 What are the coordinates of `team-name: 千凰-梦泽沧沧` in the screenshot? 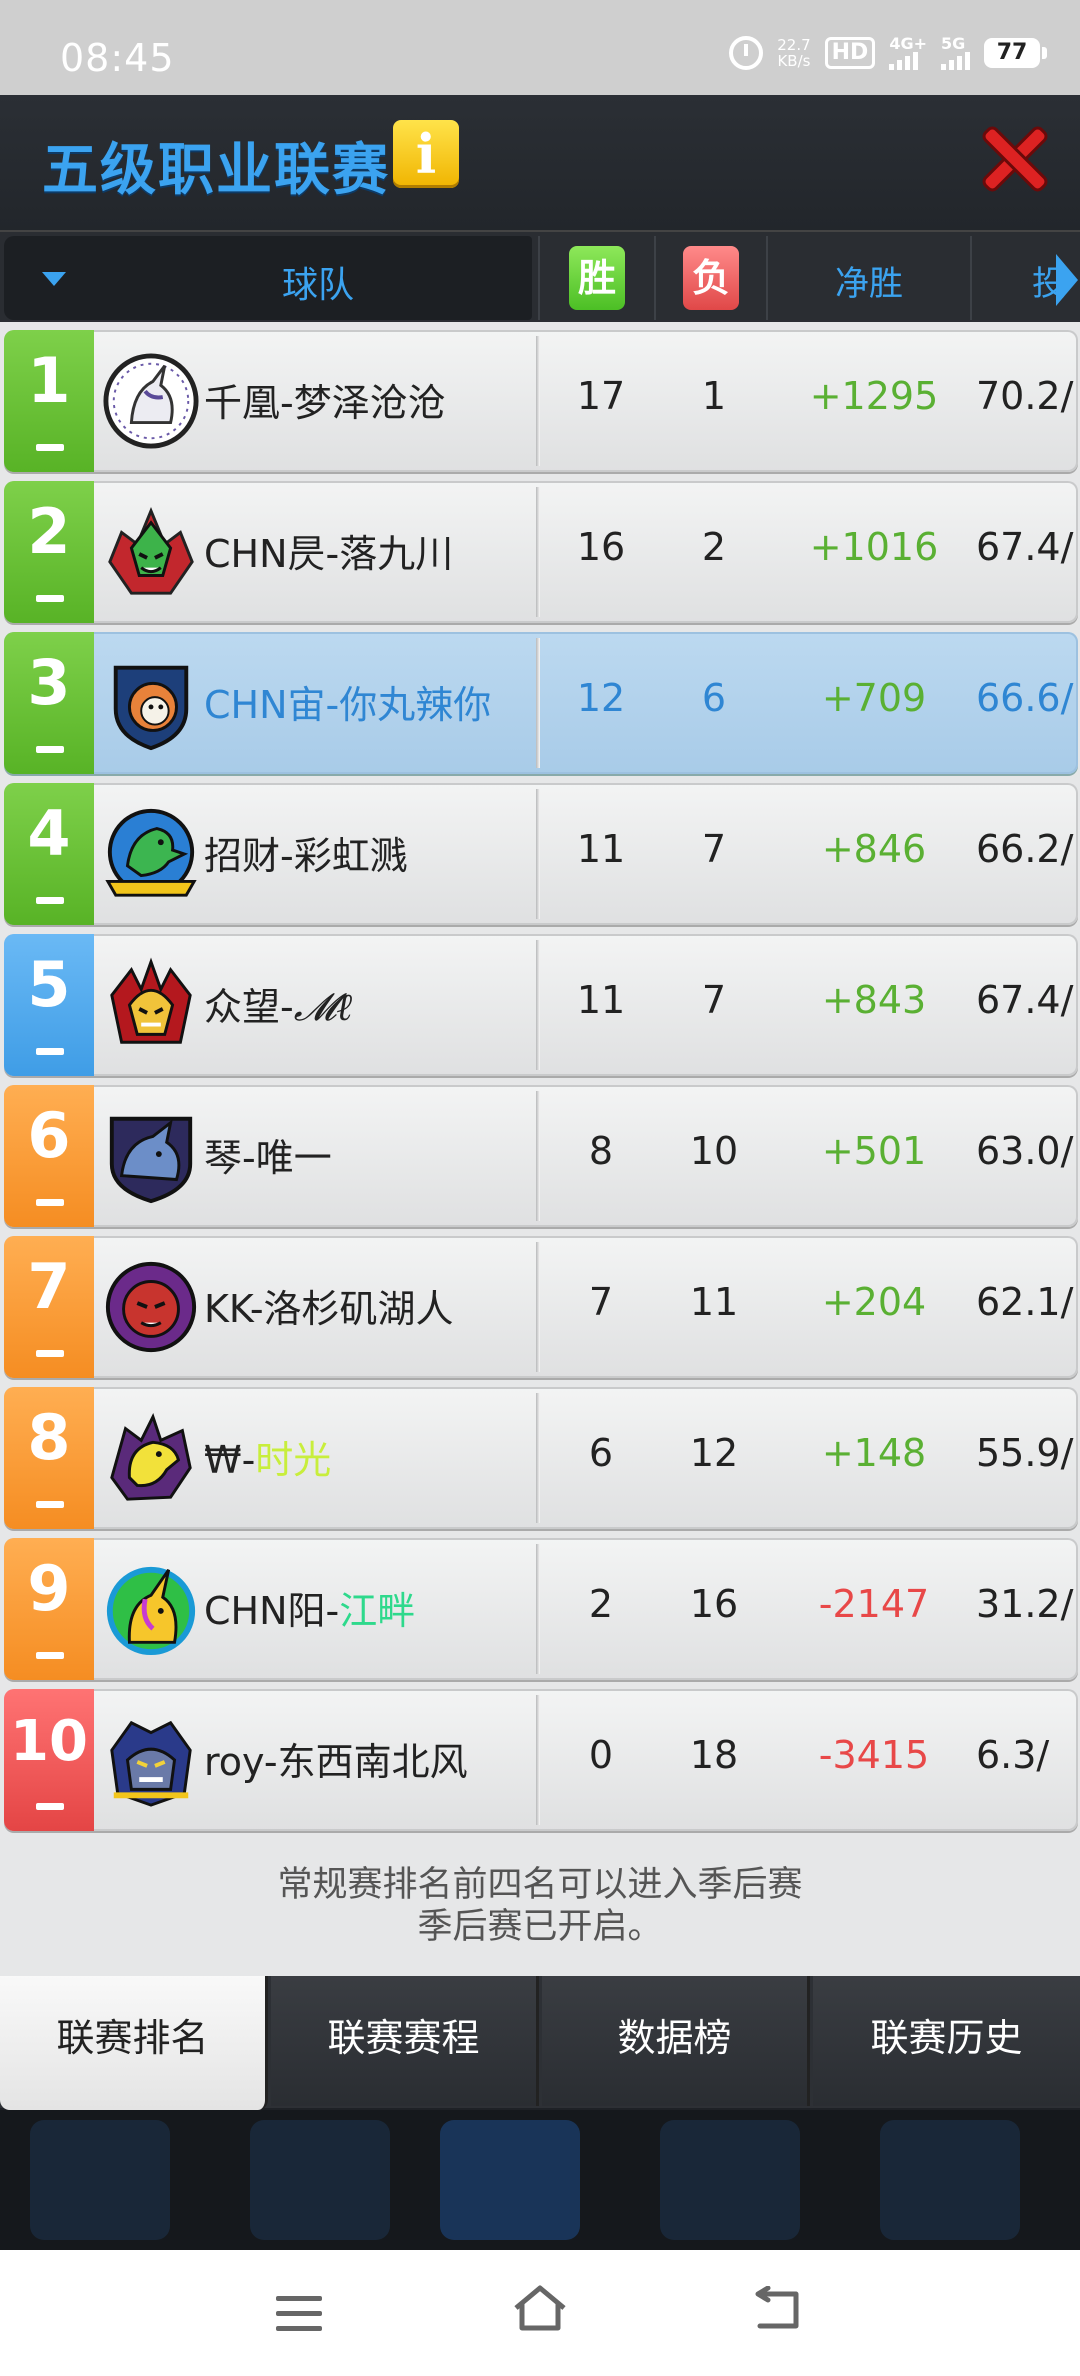 It's located at (325, 403).